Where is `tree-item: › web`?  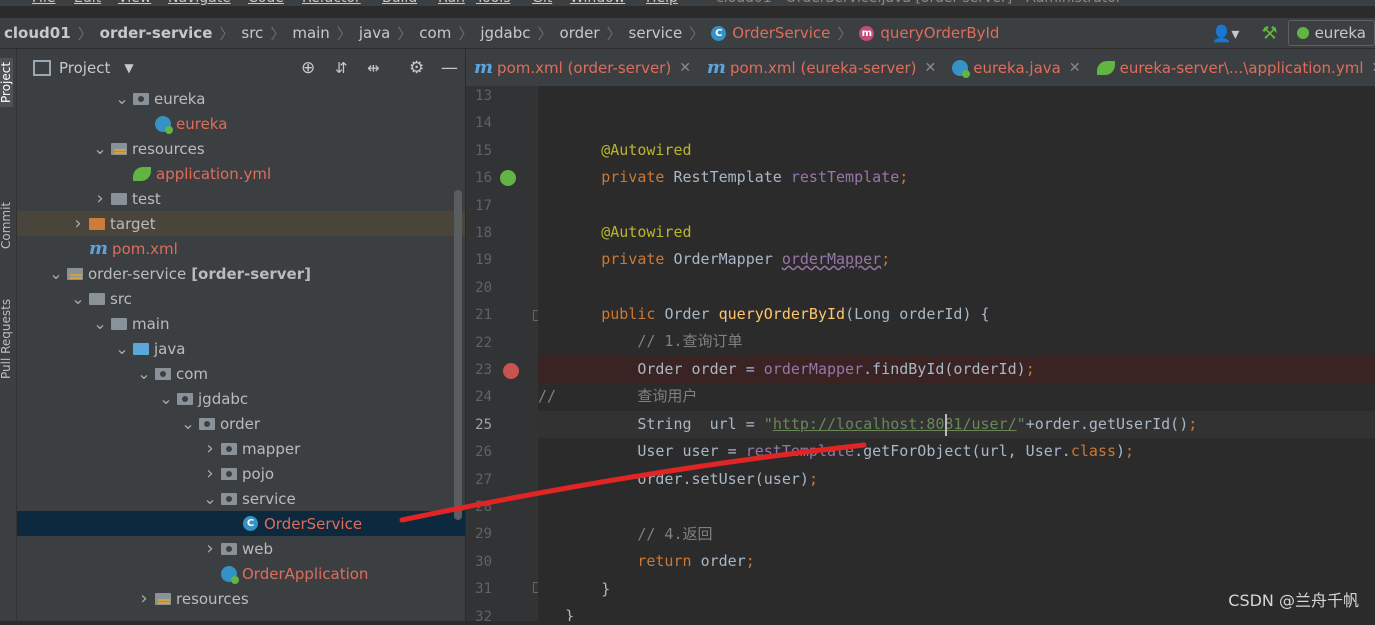
tree-item: › web is located at coordinates (241, 548).